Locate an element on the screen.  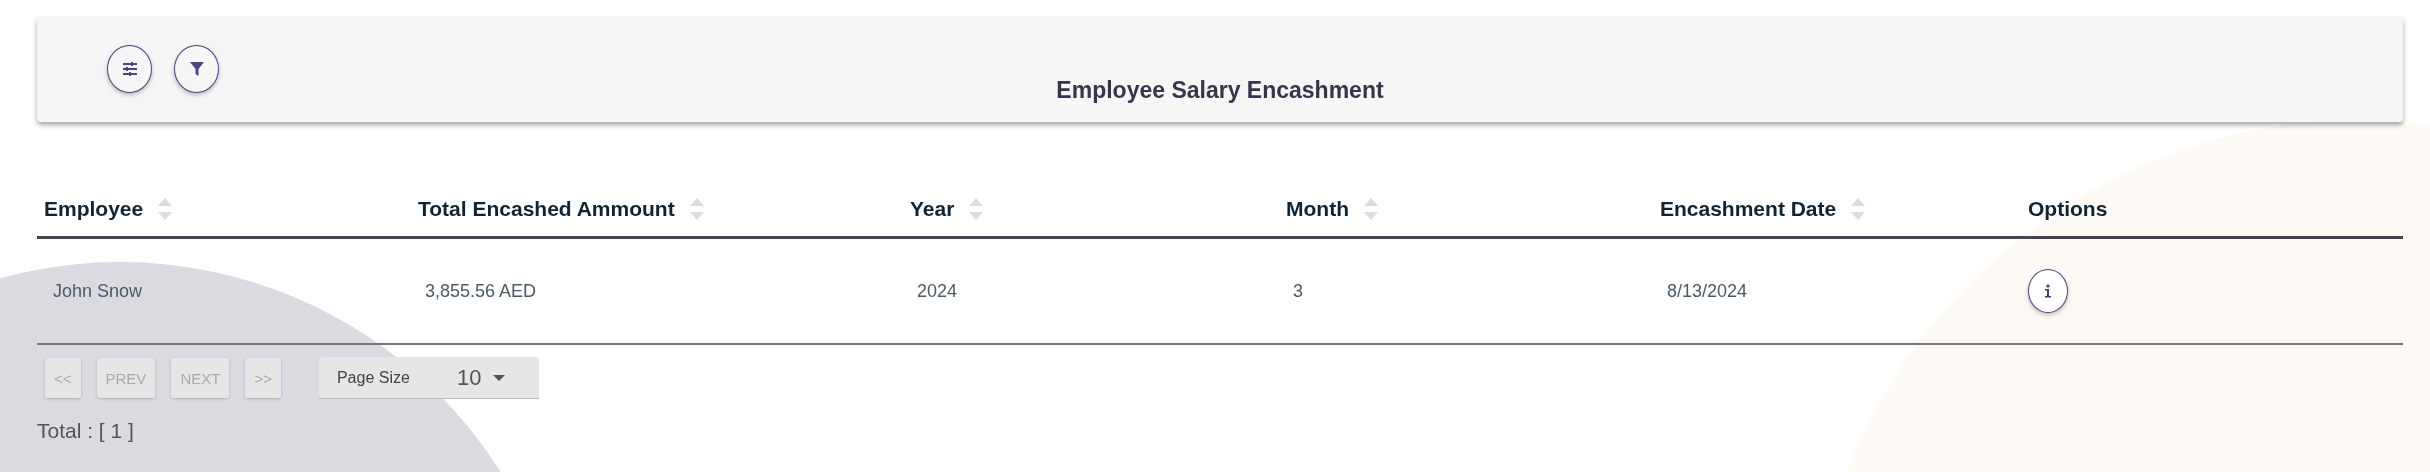
table-cell-text: 3 is located at coordinates (1298, 291).